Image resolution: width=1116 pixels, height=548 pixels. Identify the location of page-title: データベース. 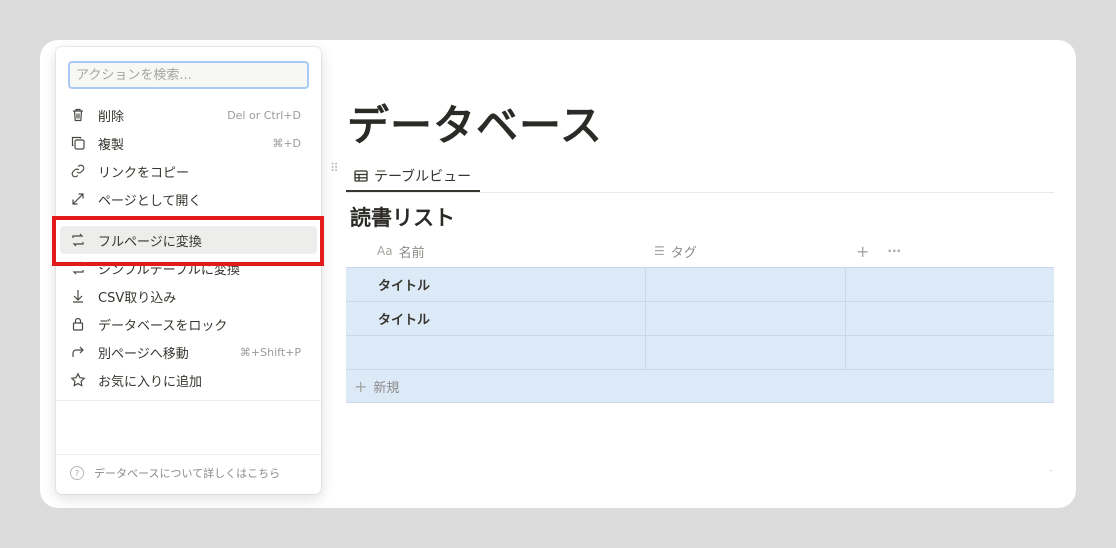
(475, 125).